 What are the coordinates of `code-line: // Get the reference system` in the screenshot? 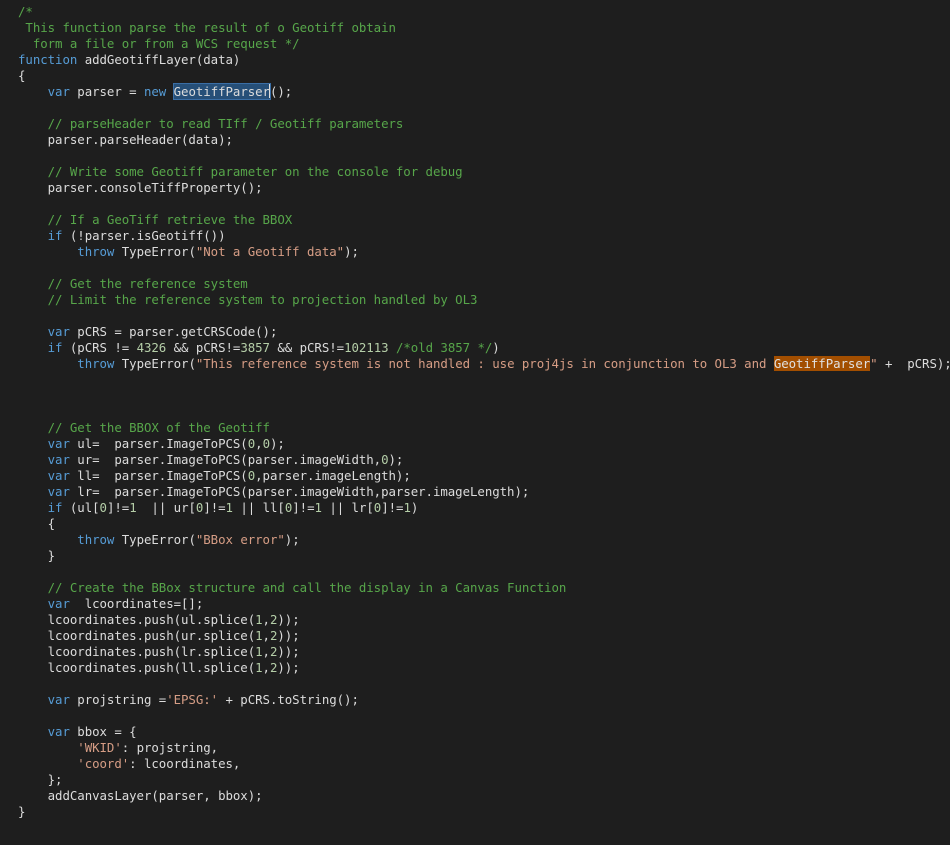 It's located at (480, 284).